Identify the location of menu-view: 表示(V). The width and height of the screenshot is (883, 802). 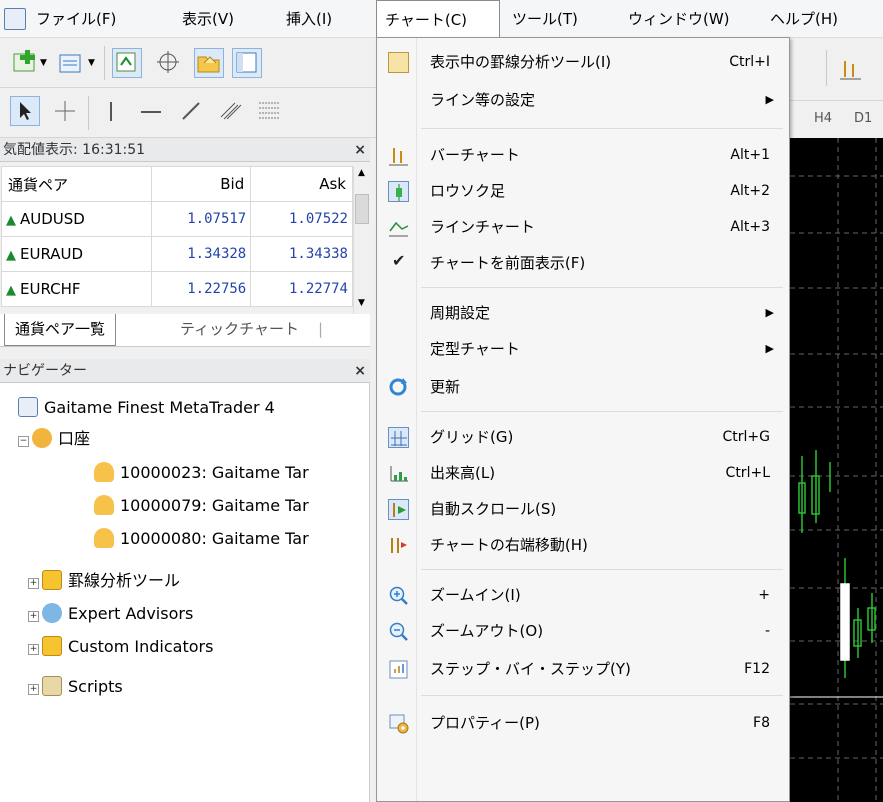
(208, 19).